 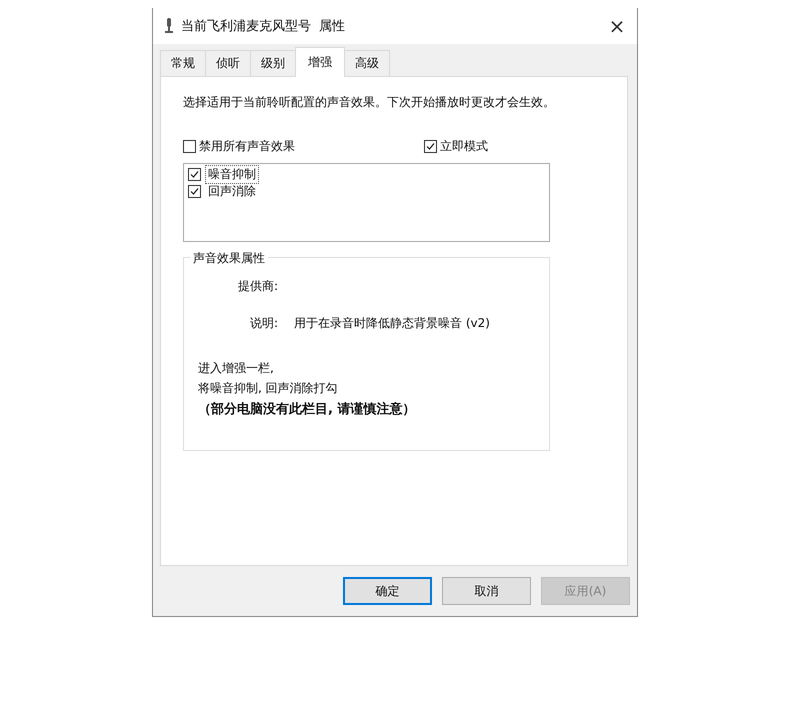 What do you see at coordinates (247, 146) in the screenshot?
I see `checkbox-label: 禁用所有声音效果` at bounding box center [247, 146].